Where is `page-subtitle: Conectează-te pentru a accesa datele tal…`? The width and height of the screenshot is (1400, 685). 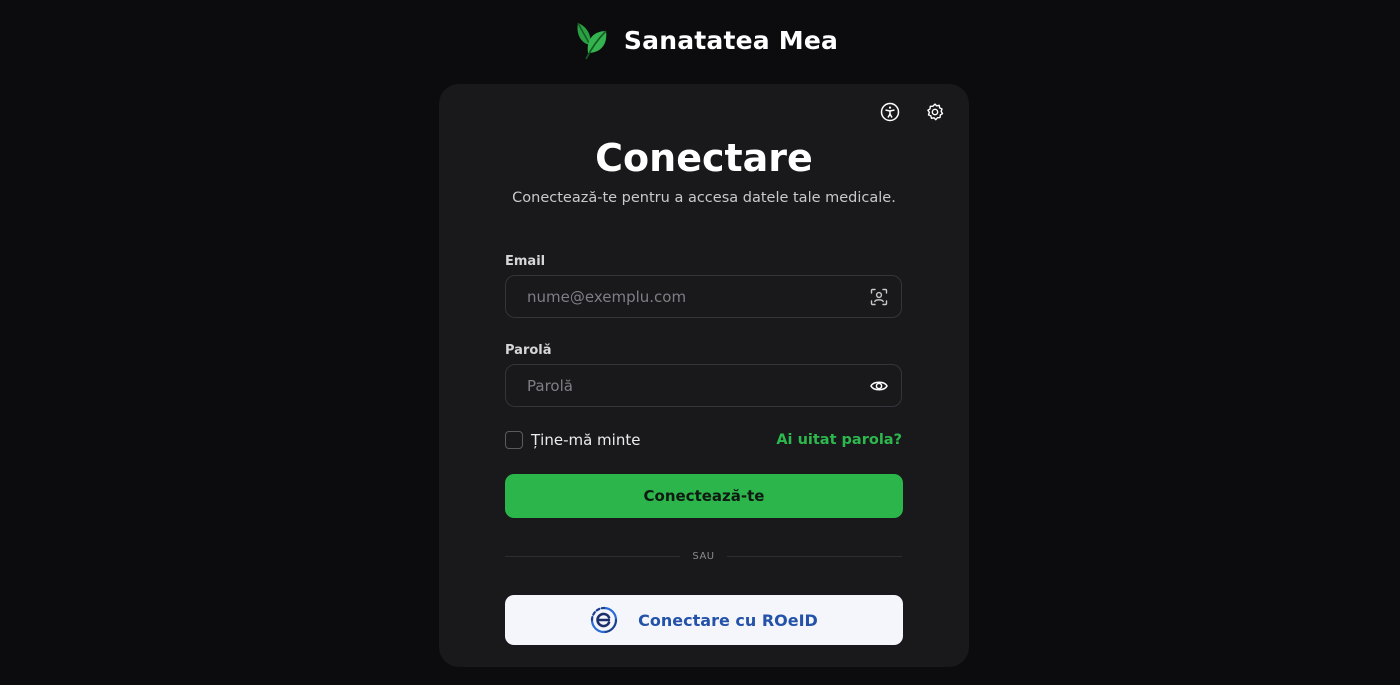
page-subtitle: Conectează-te pentru a accesa datele tal… is located at coordinates (704, 198).